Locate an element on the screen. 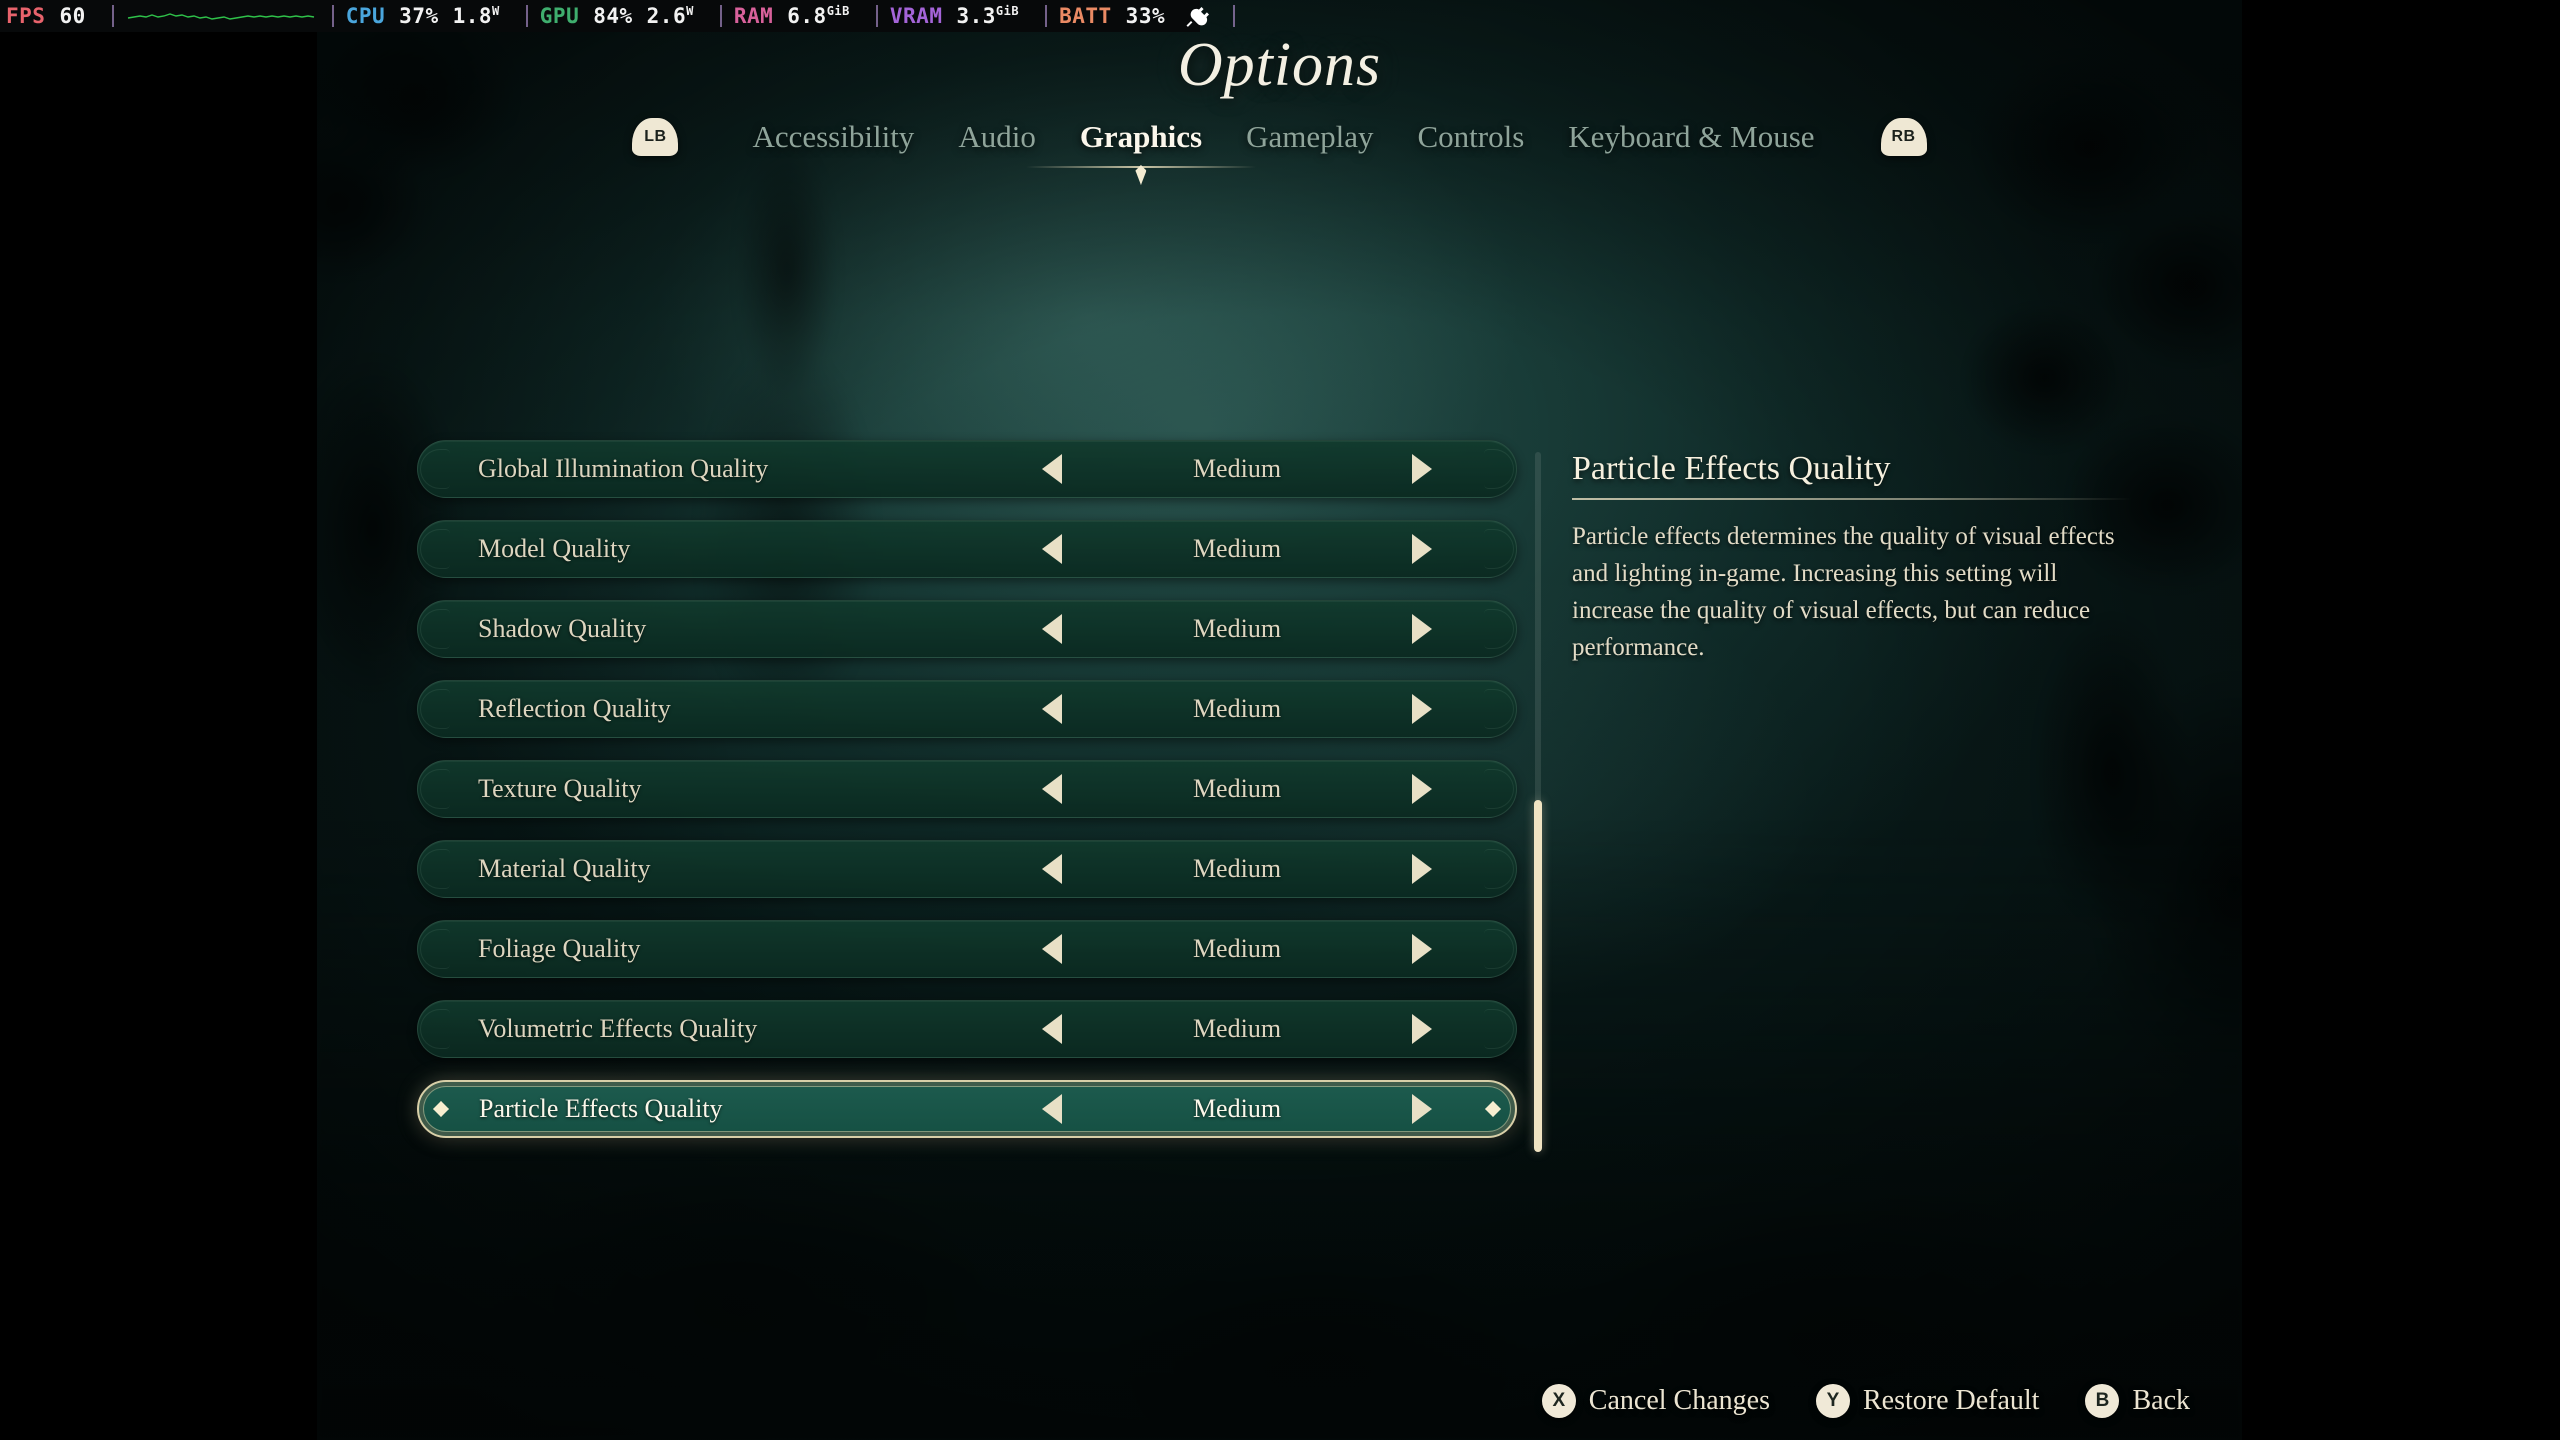 This screenshot has height=1440, width=2560. tab-gameplay: Gameplay is located at coordinates (1309, 137).